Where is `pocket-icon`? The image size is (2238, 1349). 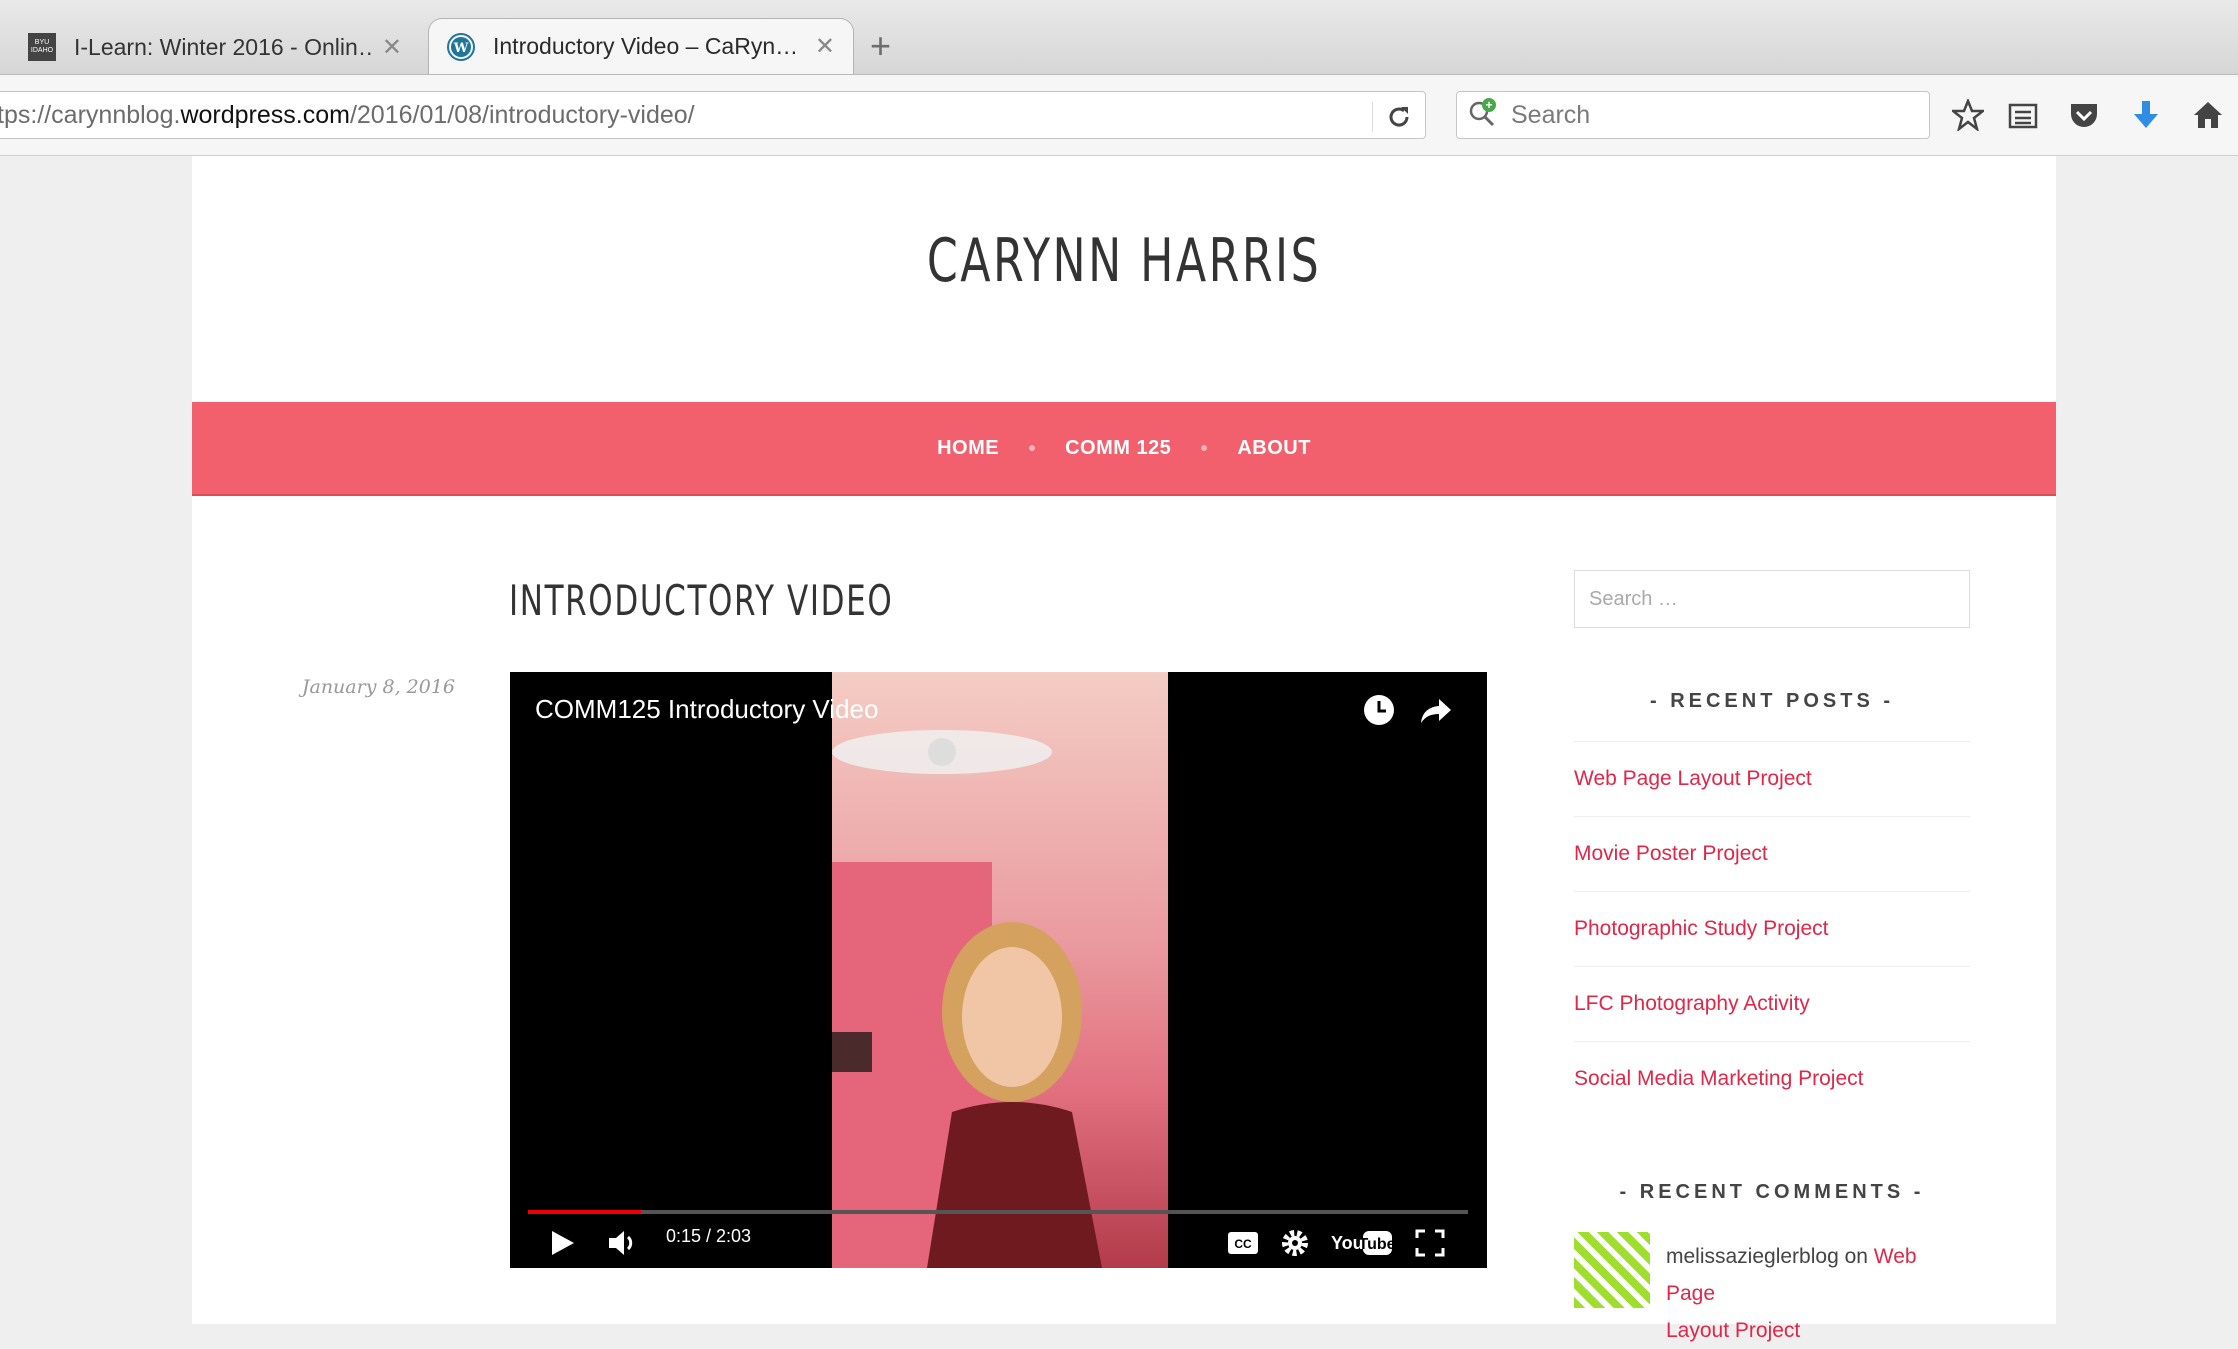 pocket-icon is located at coordinates (2084, 115).